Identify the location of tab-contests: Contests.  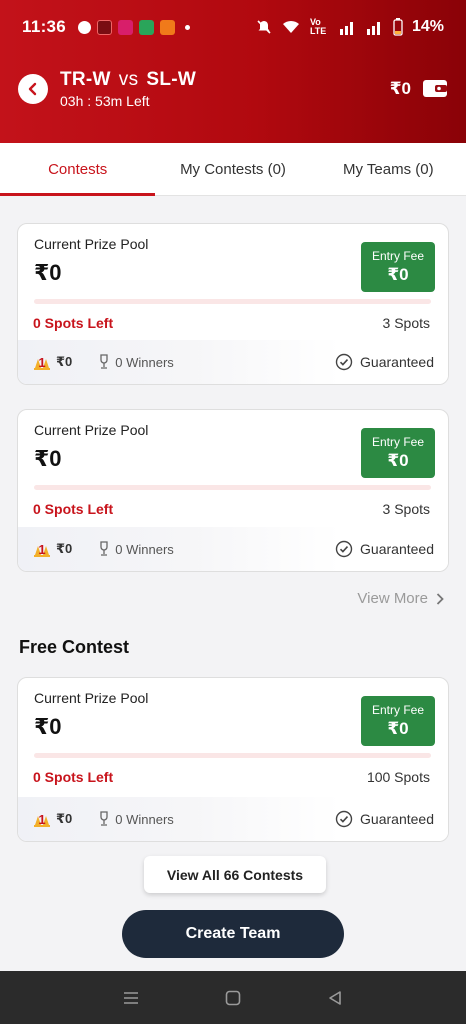
(78, 169).